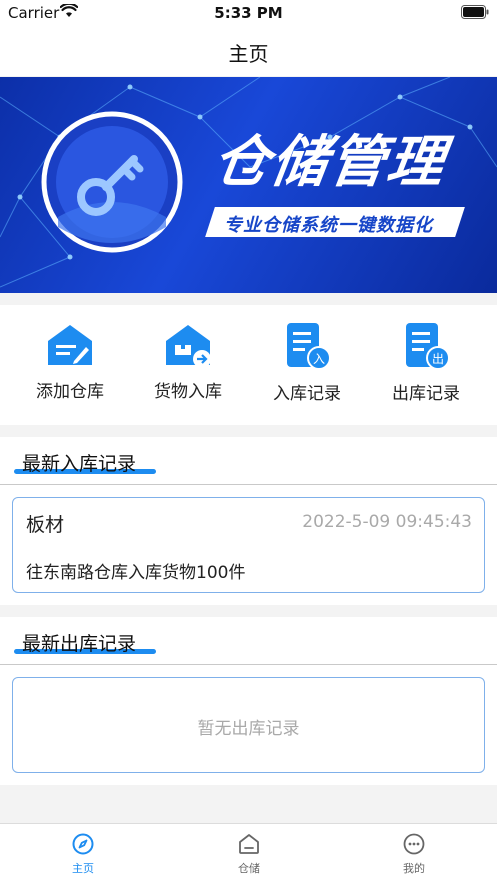 The width and height of the screenshot is (497, 883). Describe the element at coordinates (307, 394) in the screenshot. I see `menu-label-inbound-records: 入库记录` at that location.